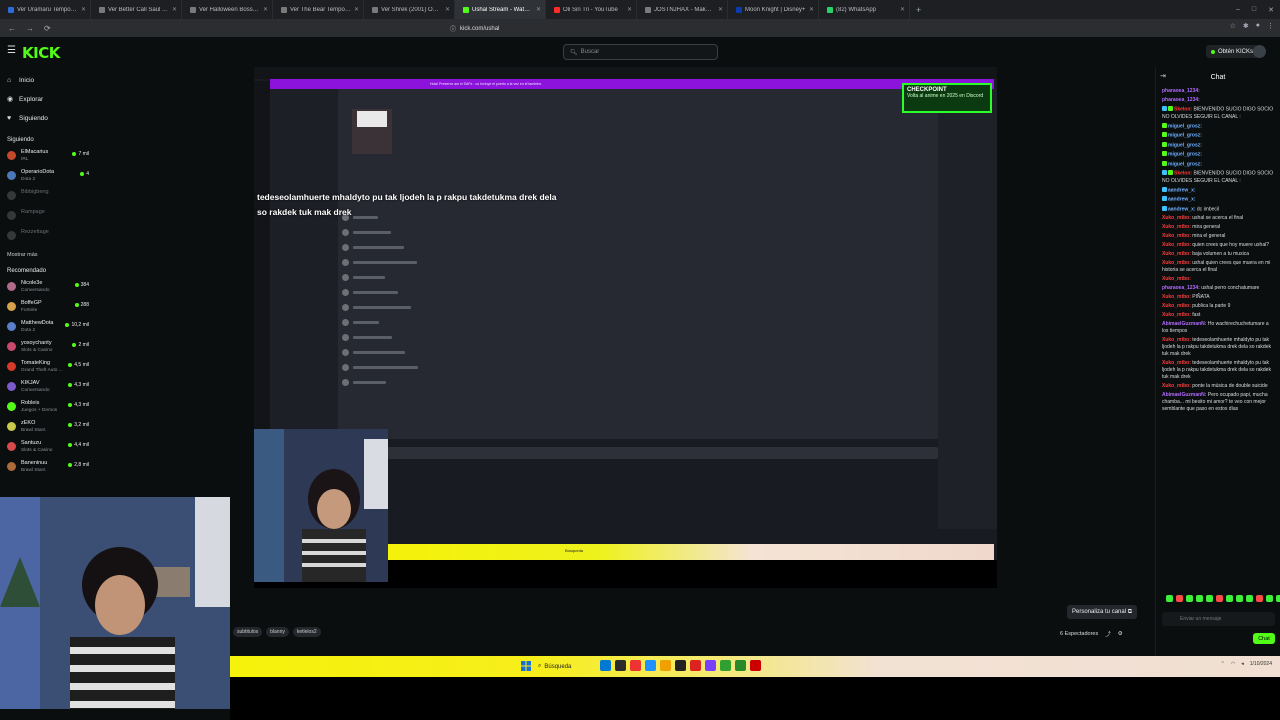  Describe the element at coordinates (48, 259) in the screenshot. I see `show-more-link: Mostrar más` at that location.